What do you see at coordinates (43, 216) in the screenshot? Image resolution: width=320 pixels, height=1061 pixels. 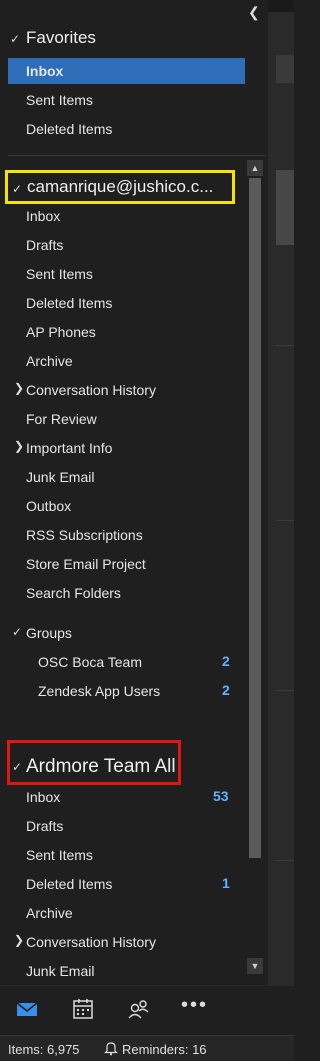 I see `account1-inbox: Inbox` at bounding box center [43, 216].